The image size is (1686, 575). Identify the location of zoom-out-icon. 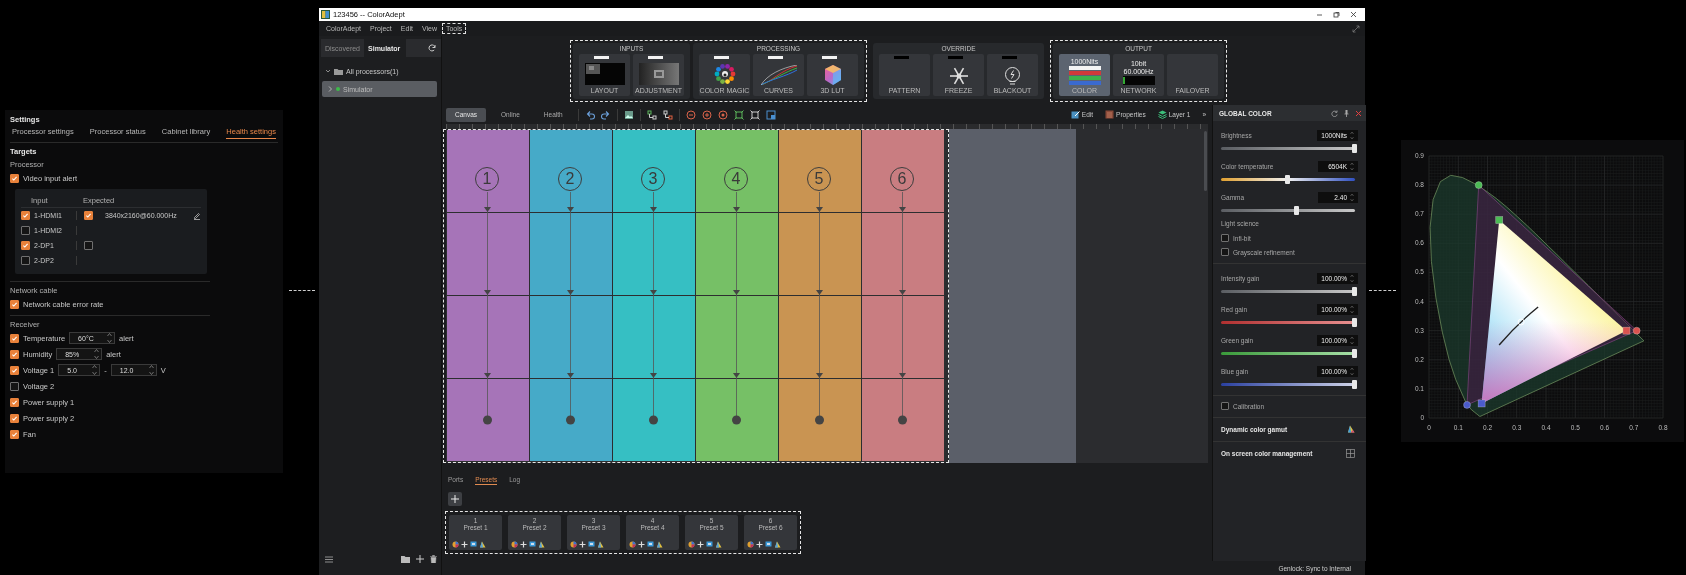
(690, 114).